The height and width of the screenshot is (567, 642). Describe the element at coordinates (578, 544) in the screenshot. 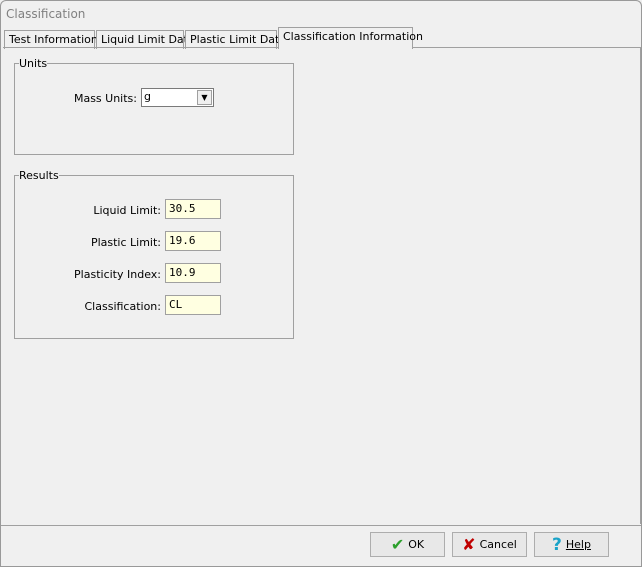

I see `help-label: Help` at that location.